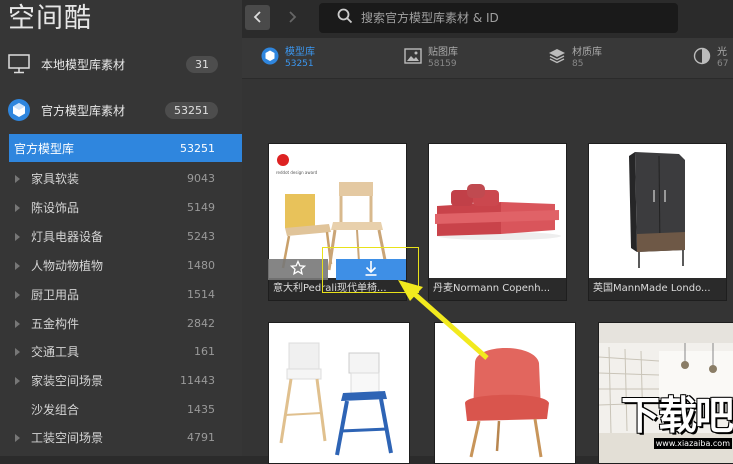  What do you see at coordinates (201, 178) in the screenshot?
I see `category-count: 9043` at bounding box center [201, 178].